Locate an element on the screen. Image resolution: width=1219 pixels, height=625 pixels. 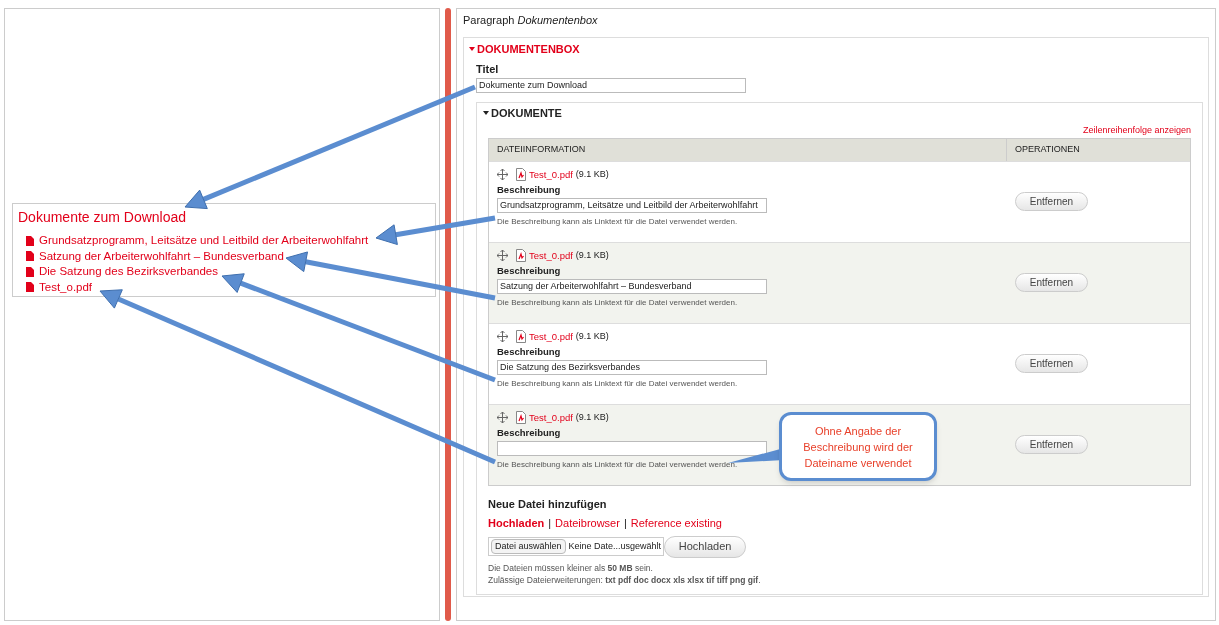
upload-button: Hochladen is located at coordinates (705, 546).